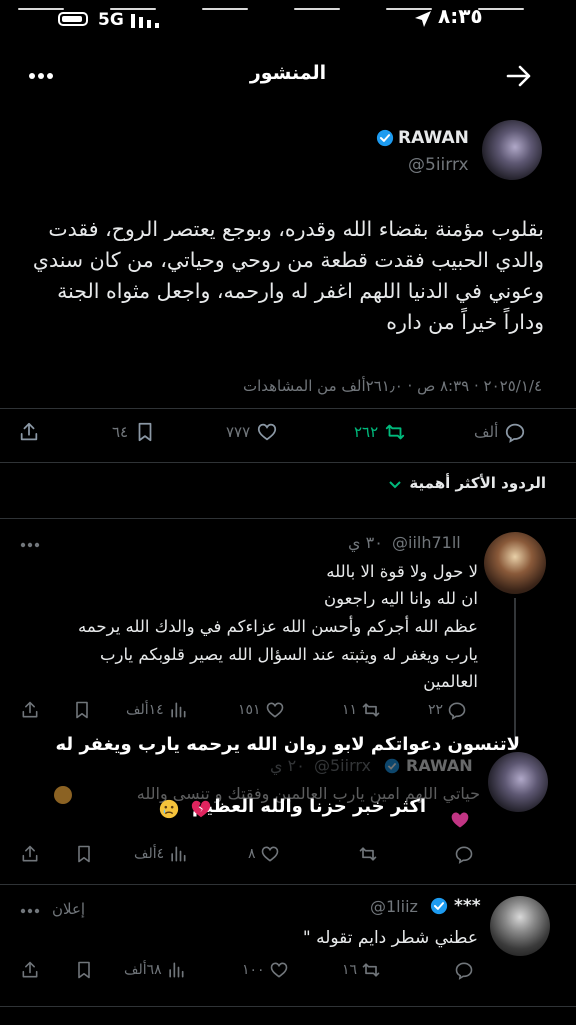 The width and height of the screenshot is (576, 1025). Describe the element at coordinates (157, 710) in the screenshot. I see `views-button: ١٤ألف` at that location.